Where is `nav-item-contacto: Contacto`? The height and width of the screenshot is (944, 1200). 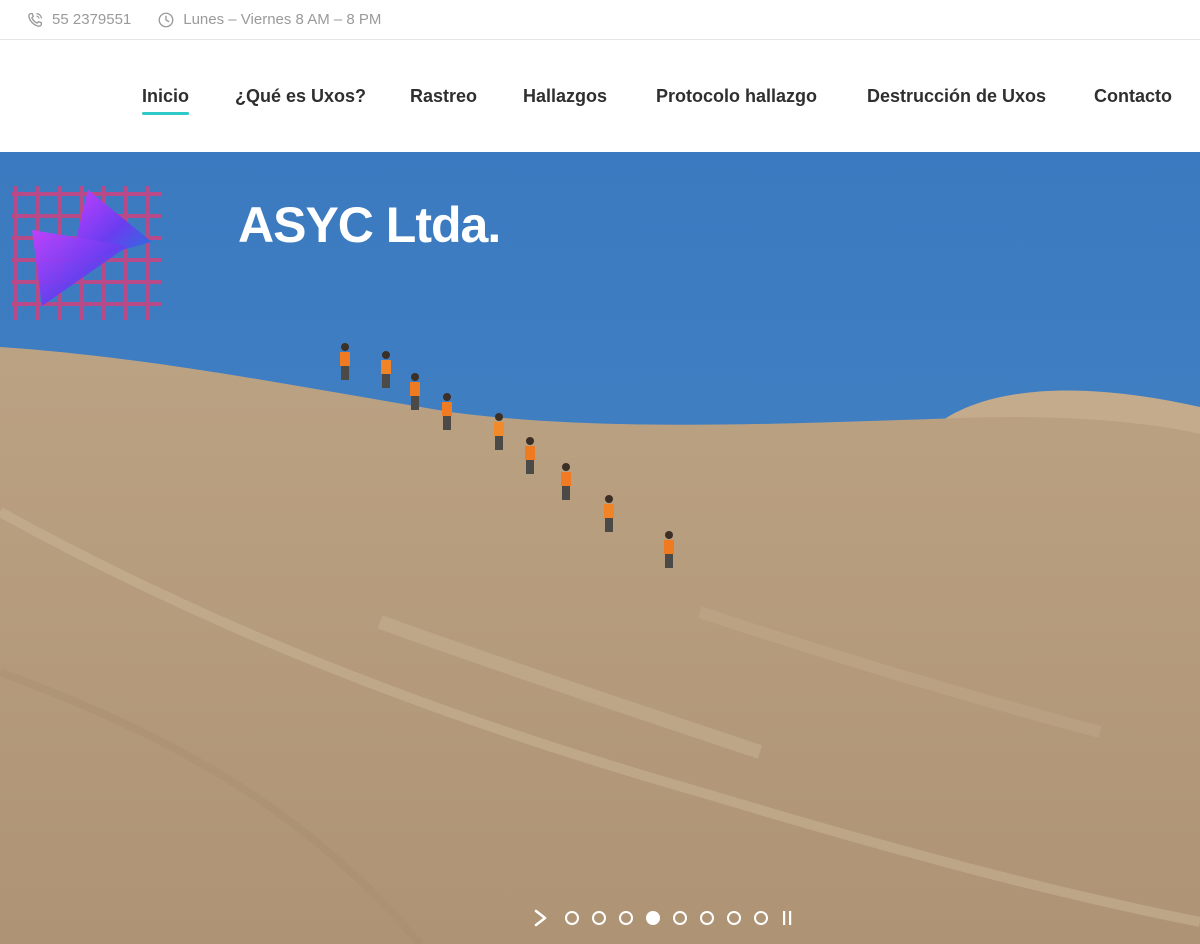 nav-item-contacto: Contacto is located at coordinates (1133, 96).